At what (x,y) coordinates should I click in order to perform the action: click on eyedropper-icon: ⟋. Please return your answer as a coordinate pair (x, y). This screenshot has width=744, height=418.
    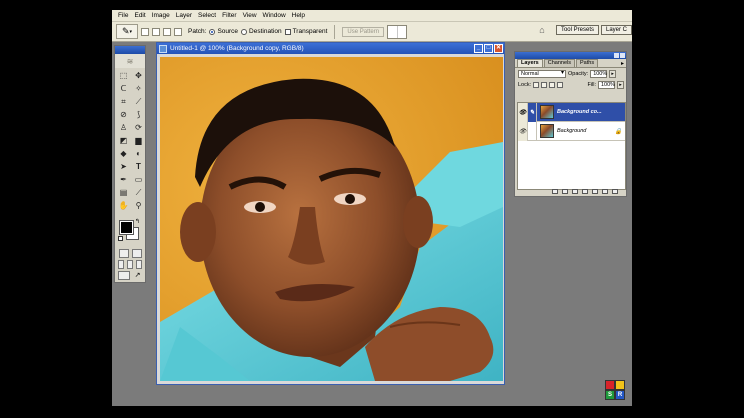
    Looking at the image, I should click on (138, 192).